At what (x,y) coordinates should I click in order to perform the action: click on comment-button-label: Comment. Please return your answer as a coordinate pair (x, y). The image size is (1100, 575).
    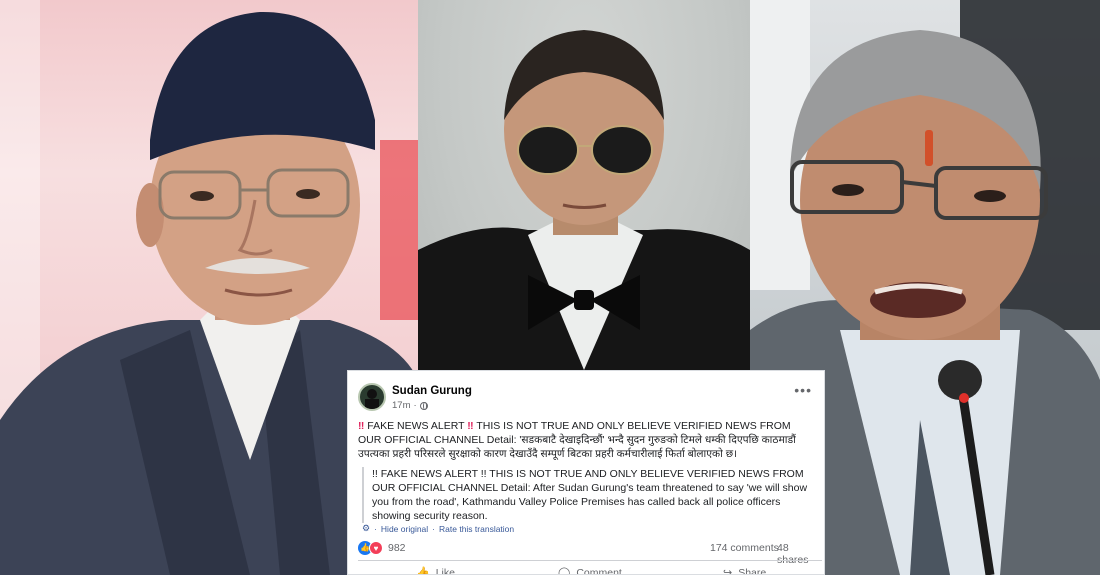
    Looking at the image, I should click on (599, 570).